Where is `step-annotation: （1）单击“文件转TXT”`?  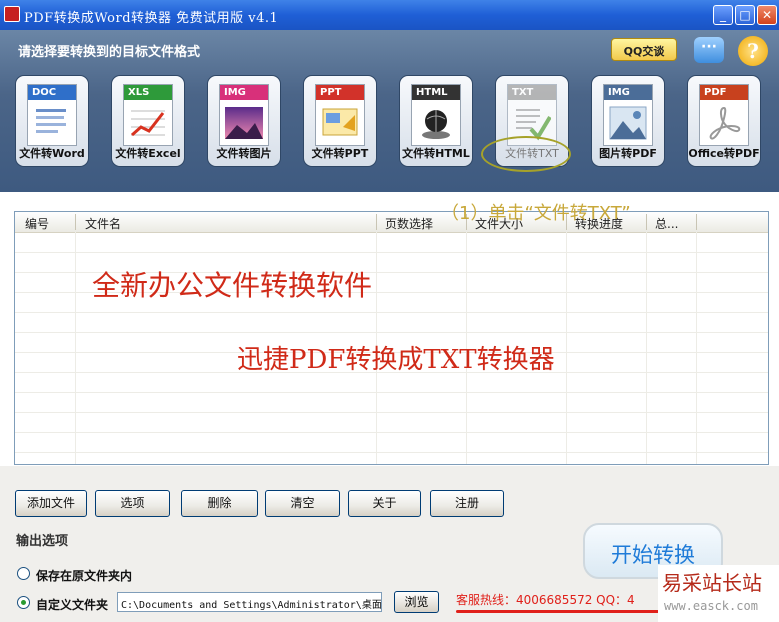
step-annotation: （1）单击“文件转TXT” is located at coordinates (536, 213).